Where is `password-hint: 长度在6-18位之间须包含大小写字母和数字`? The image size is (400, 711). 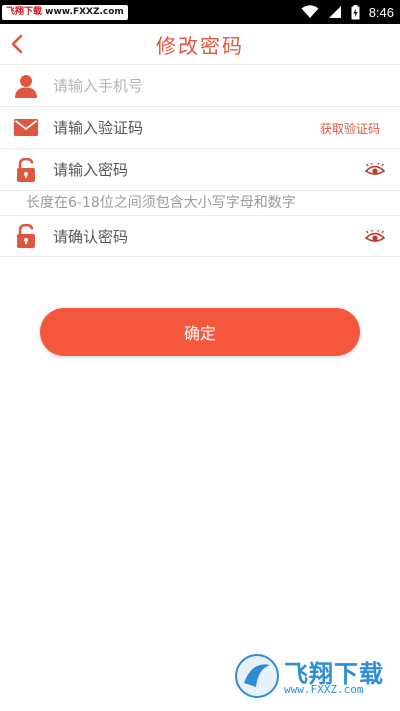 password-hint: 长度在6-18位之间须包含大小写字母和数字 is located at coordinates (200, 202).